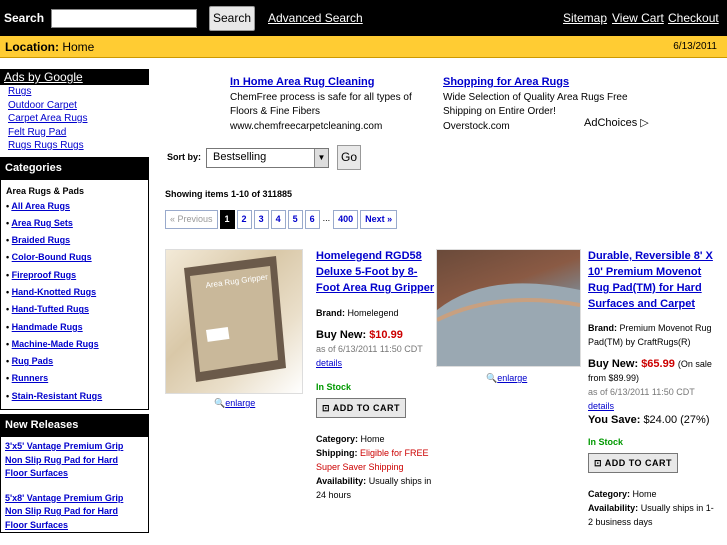 This screenshot has width=727, height=545. Describe the element at coordinates (191, 219) in the screenshot. I see `prev-page: « Previous` at that location.